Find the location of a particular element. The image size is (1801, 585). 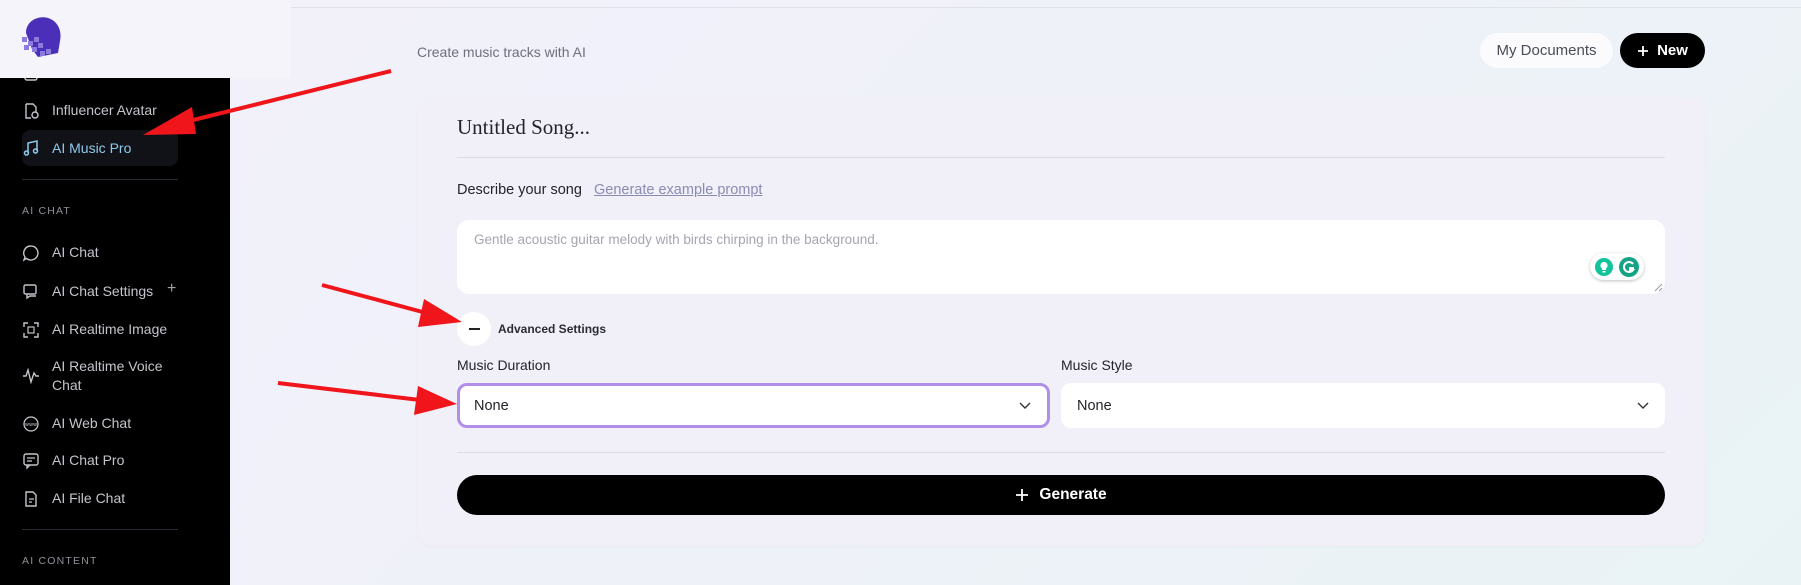

chat-settings-icon is located at coordinates (31, 292).